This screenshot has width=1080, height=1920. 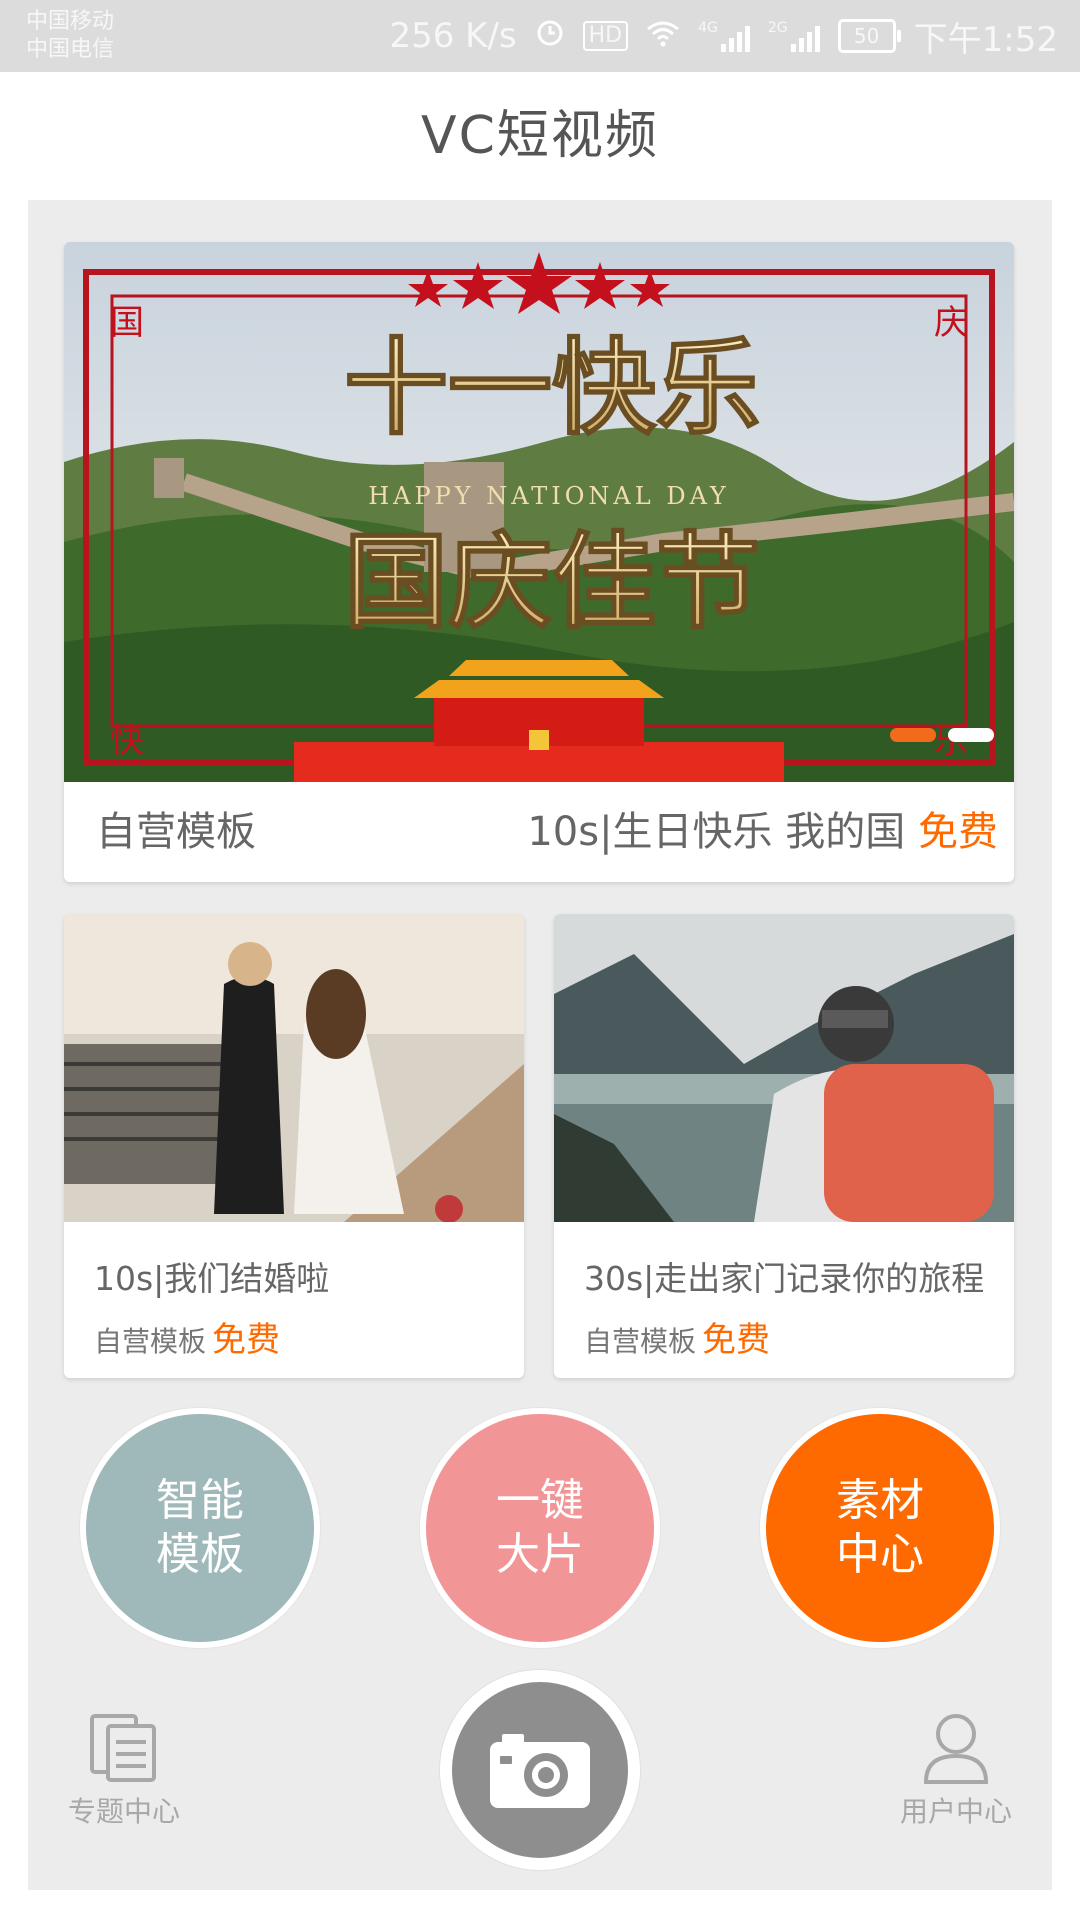 I want to click on wedding-thumbnail, so click(x=294, y=1068).